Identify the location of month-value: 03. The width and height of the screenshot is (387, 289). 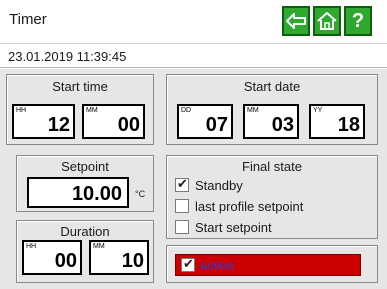
(282, 125).